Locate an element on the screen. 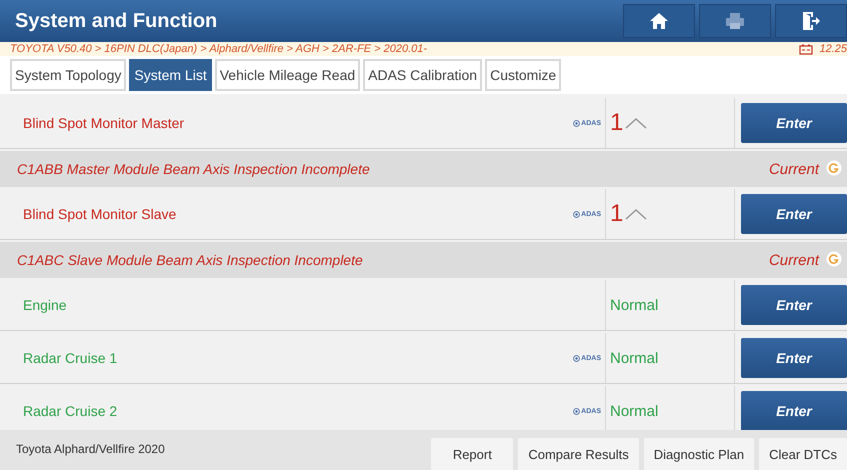 The width and height of the screenshot is (847, 470). print-button is located at coordinates (735, 21).